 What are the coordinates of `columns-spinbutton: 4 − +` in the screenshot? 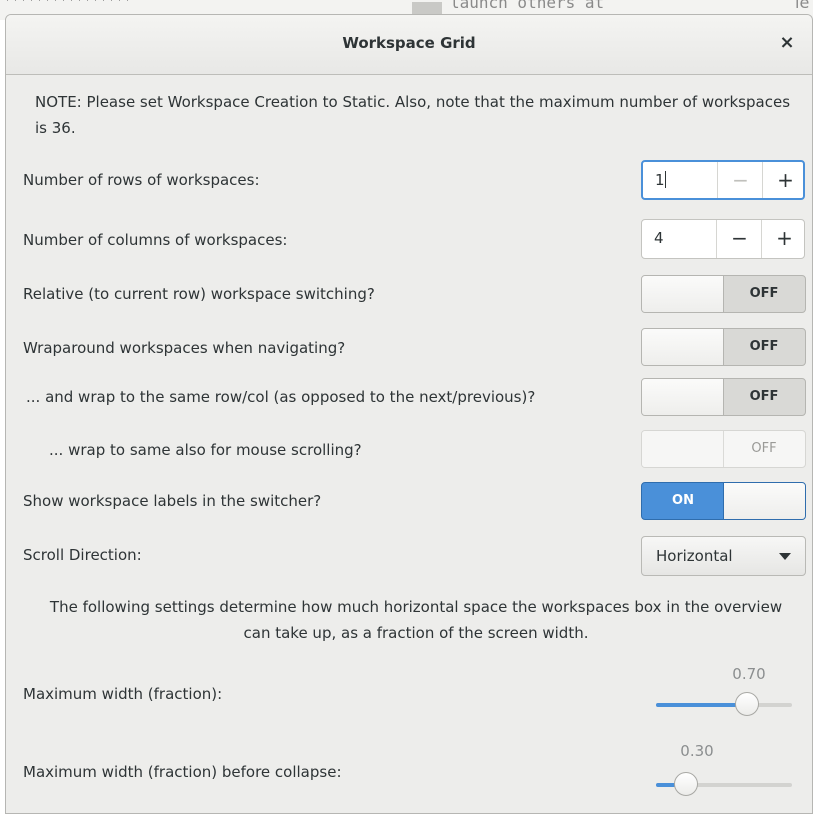 It's located at (723, 239).